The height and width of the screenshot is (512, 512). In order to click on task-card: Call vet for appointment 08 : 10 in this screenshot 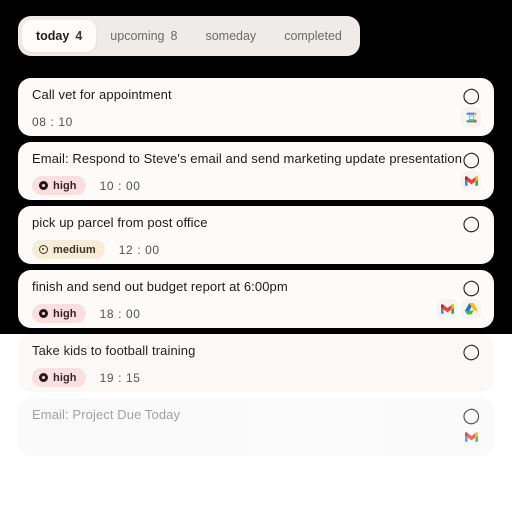, I will do `click(256, 107)`.